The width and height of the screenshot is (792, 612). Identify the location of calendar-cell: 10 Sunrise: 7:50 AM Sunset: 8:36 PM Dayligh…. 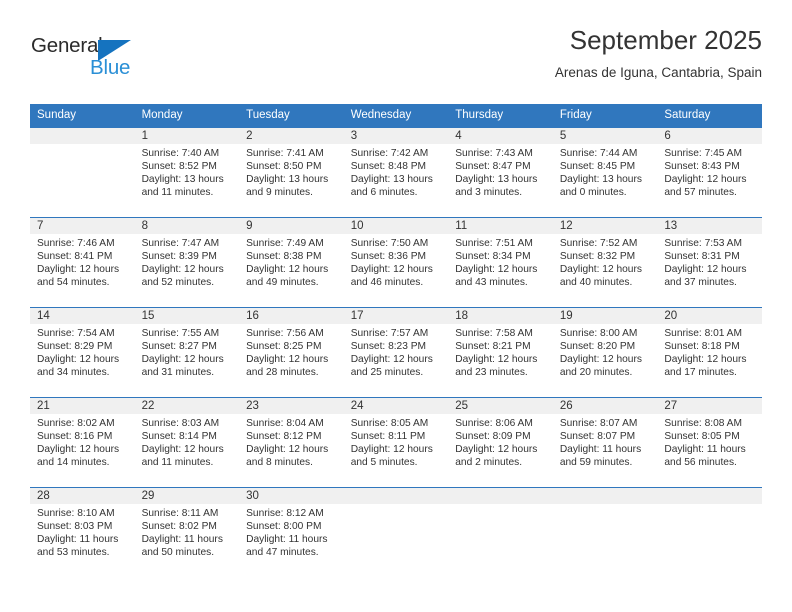
(396, 262).